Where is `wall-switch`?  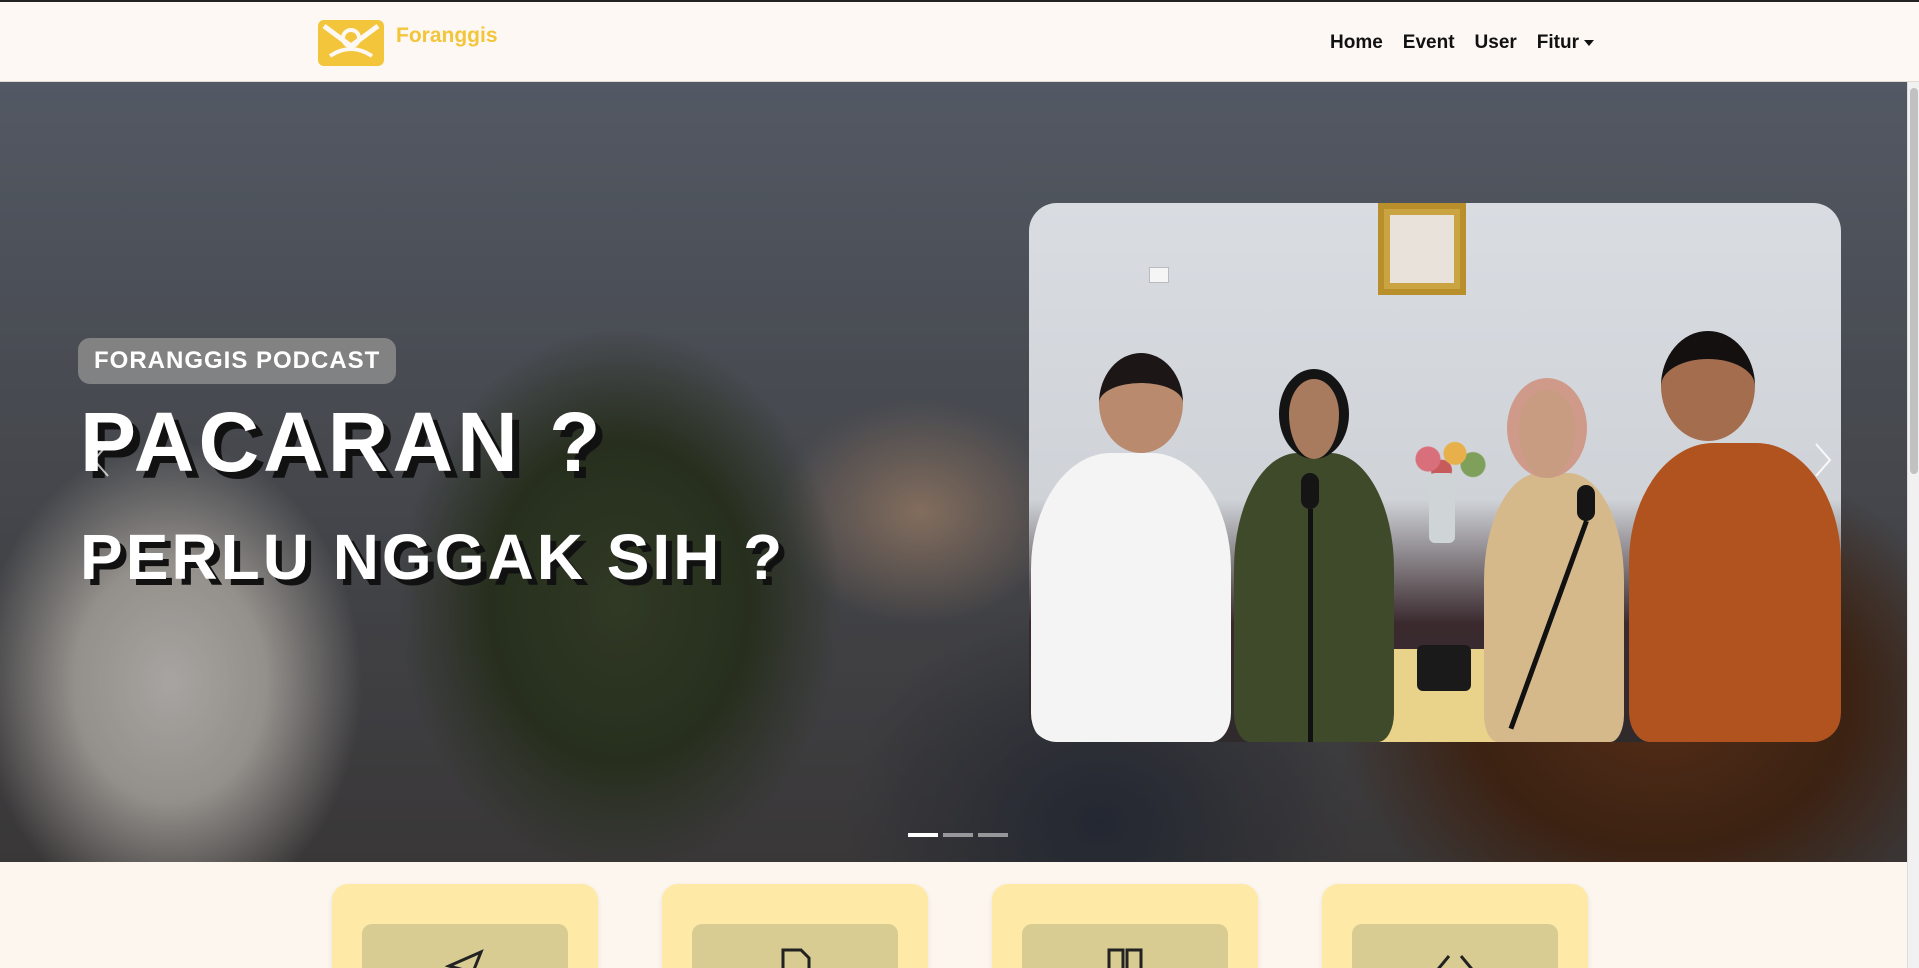
wall-switch is located at coordinates (1159, 275).